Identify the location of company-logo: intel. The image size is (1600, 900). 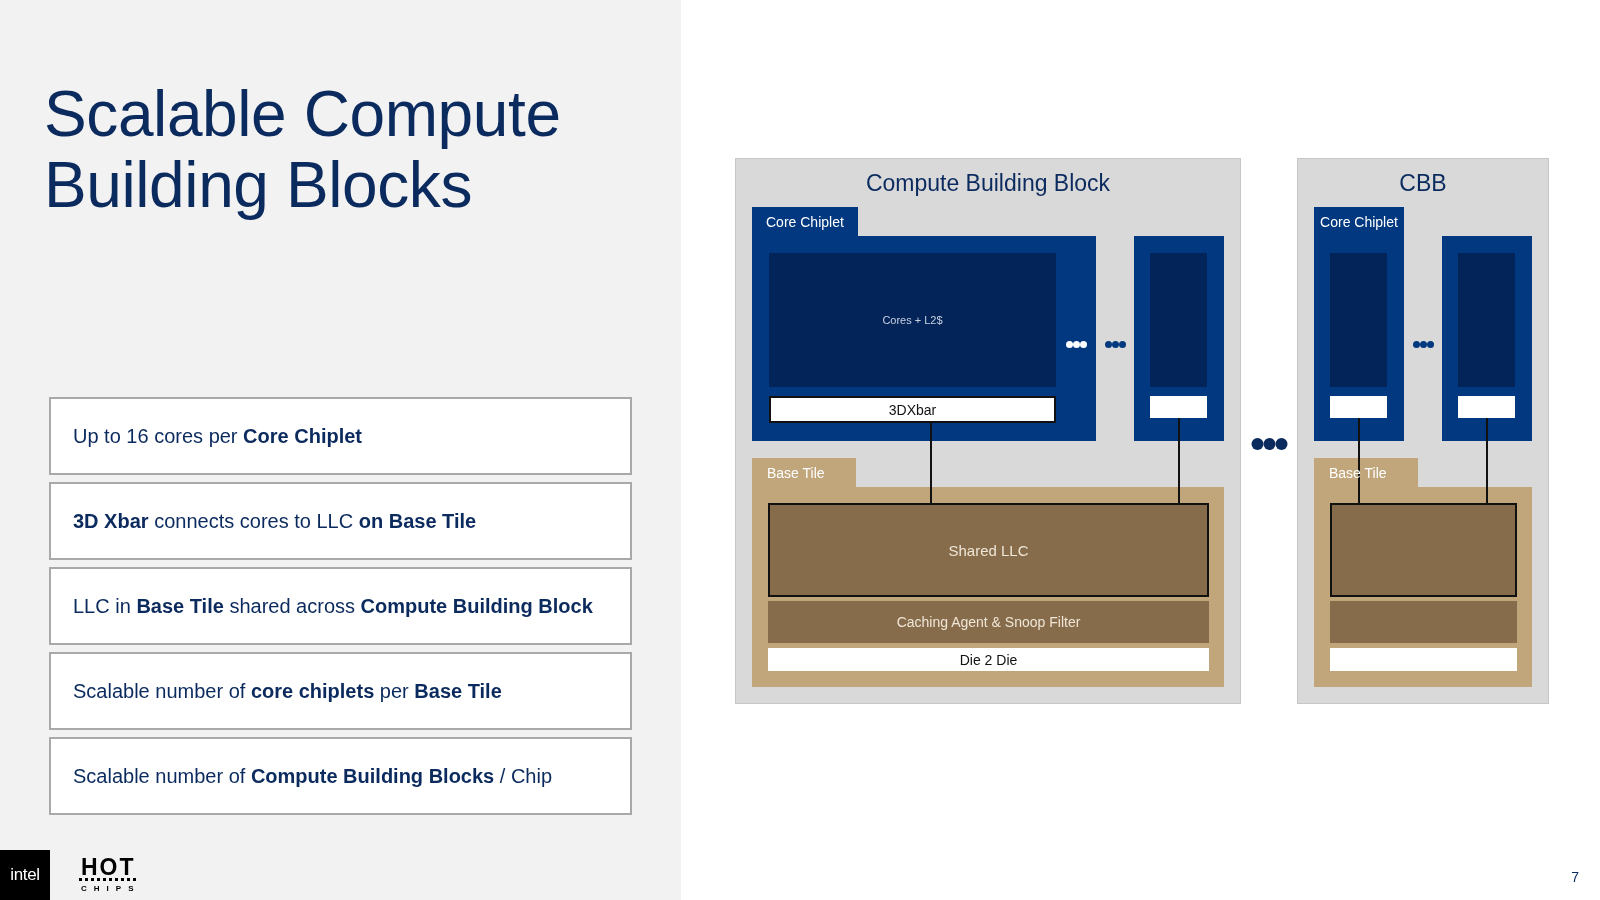
(25, 875).